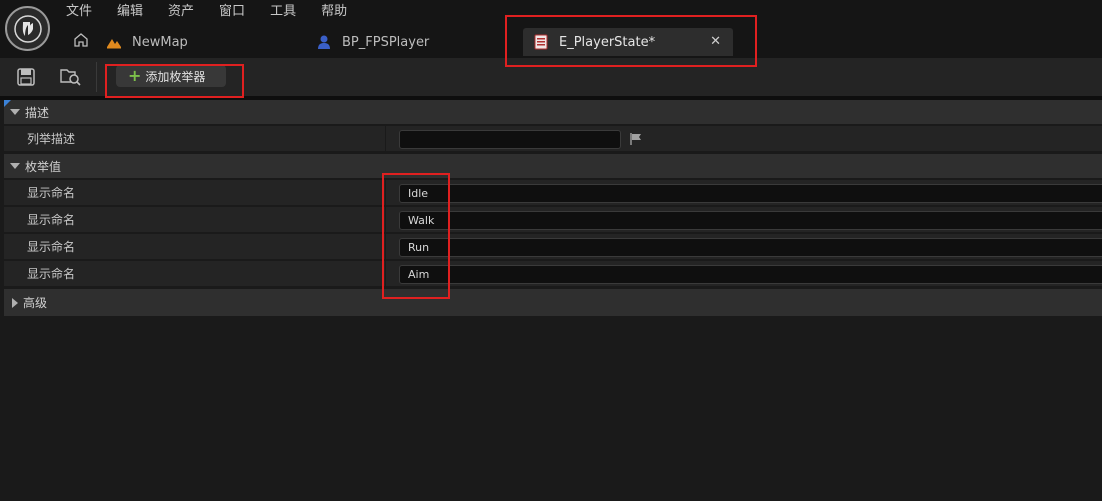 Image resolution: width=1102 pixels, height=501 pixels. I want to click on blueprint-pawn-icon, so click(324, 42).